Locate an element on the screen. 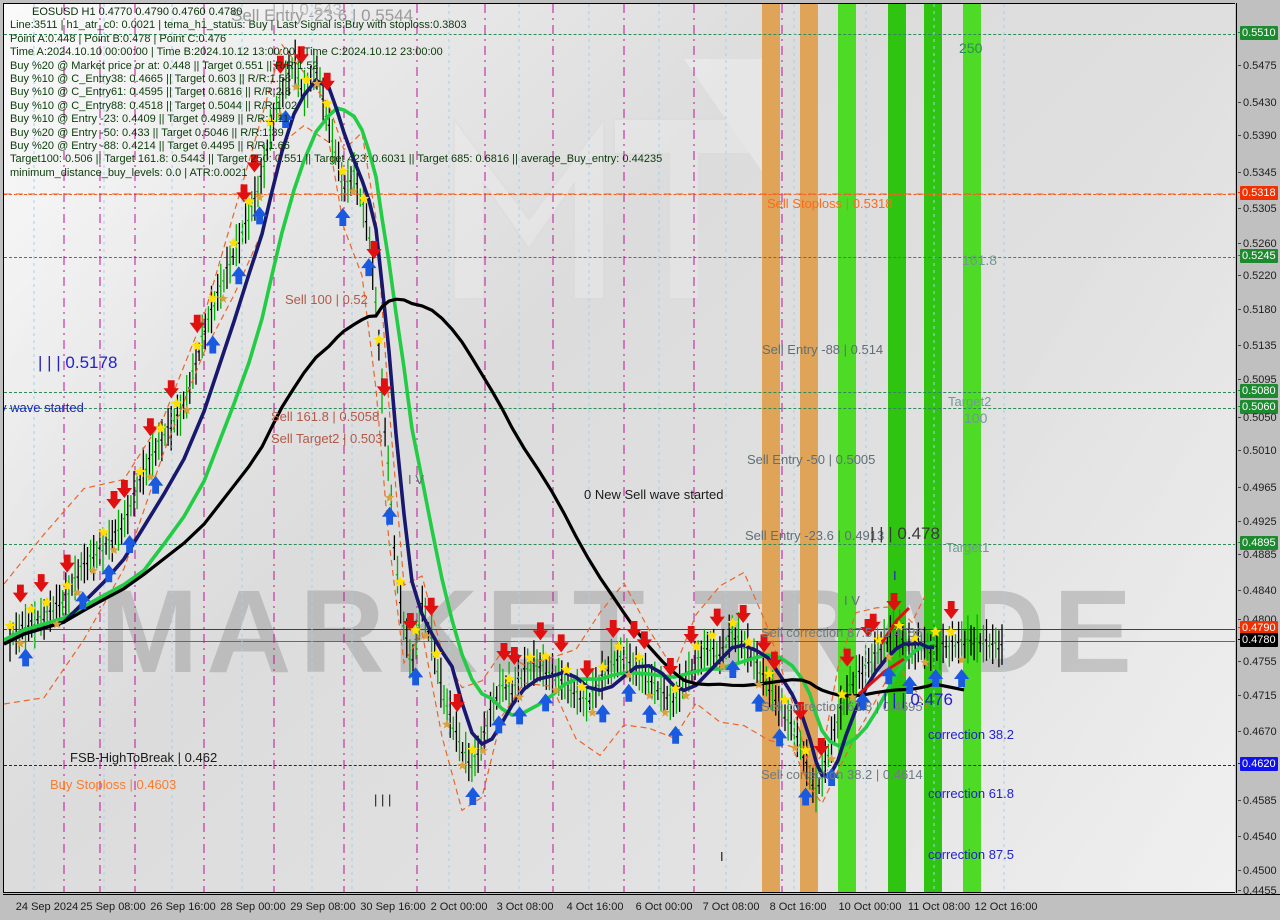  sell-stoploss-line is located at coordinates (619, 194).